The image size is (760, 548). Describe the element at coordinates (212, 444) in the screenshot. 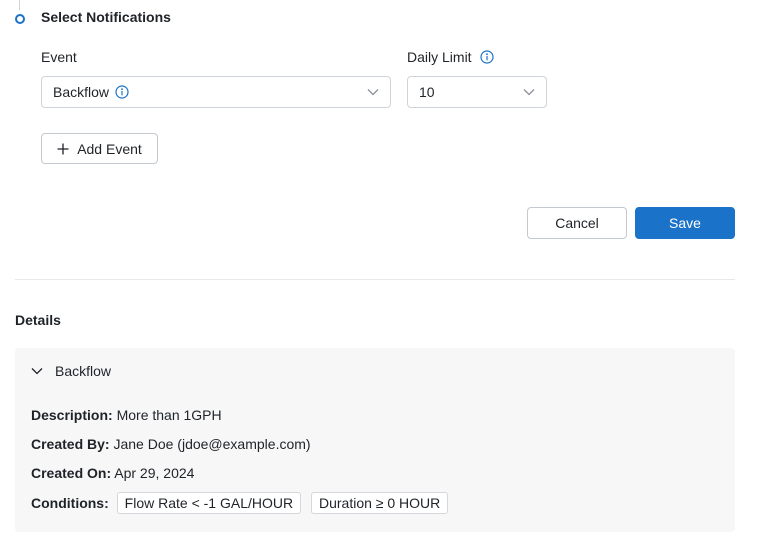

I see `created-by-value: Jane Doe (jdoe@example.com)` at that location.